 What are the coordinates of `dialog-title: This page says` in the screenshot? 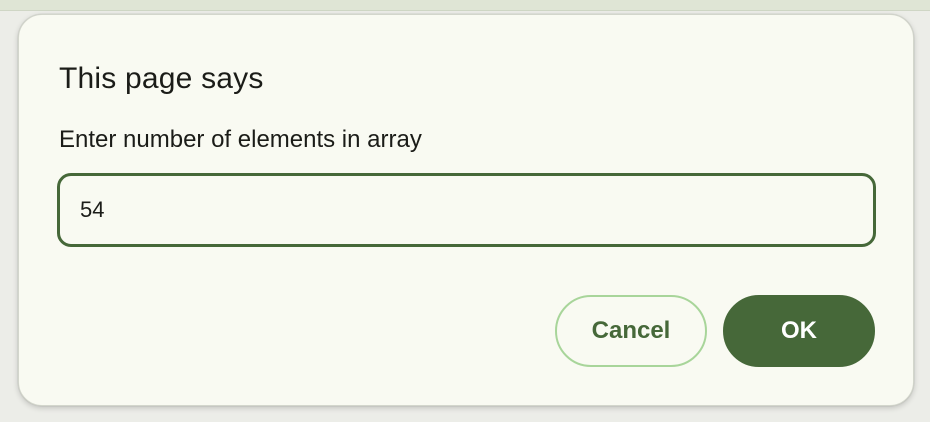 It's located at (161, 78).